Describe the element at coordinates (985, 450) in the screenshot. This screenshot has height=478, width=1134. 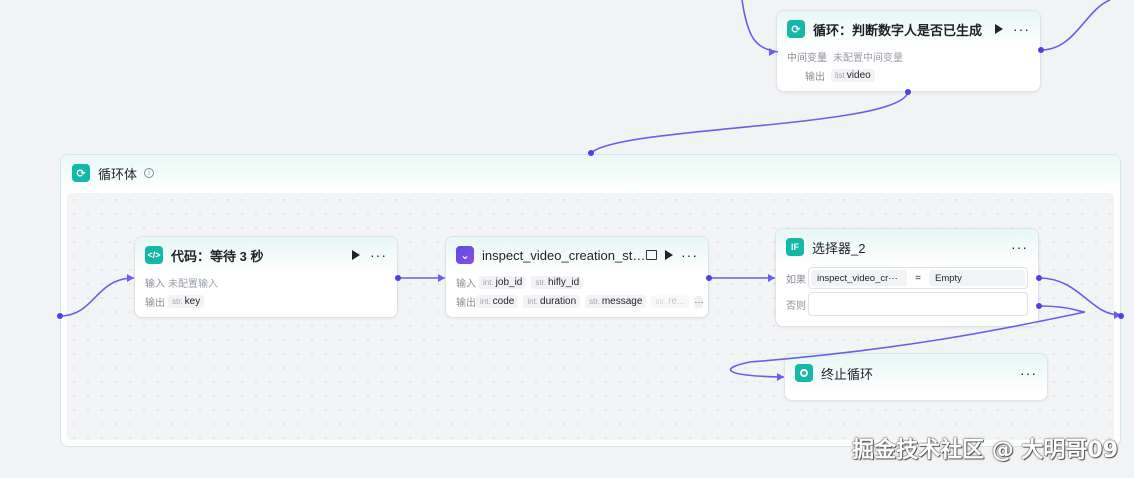
I see `watermark: 掘金技术社区 @ 大明哥09` at that location.